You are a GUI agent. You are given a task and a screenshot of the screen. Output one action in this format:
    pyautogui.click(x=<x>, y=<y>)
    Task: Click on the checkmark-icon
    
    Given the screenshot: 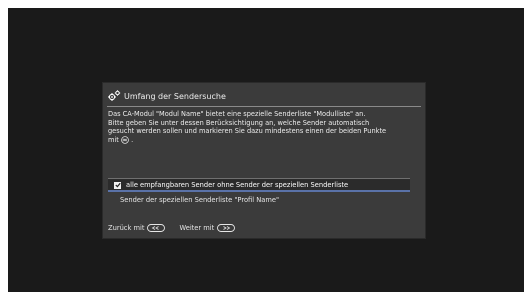 What is the action you would take?
    pyautogui.click(x=117, y=185)
    